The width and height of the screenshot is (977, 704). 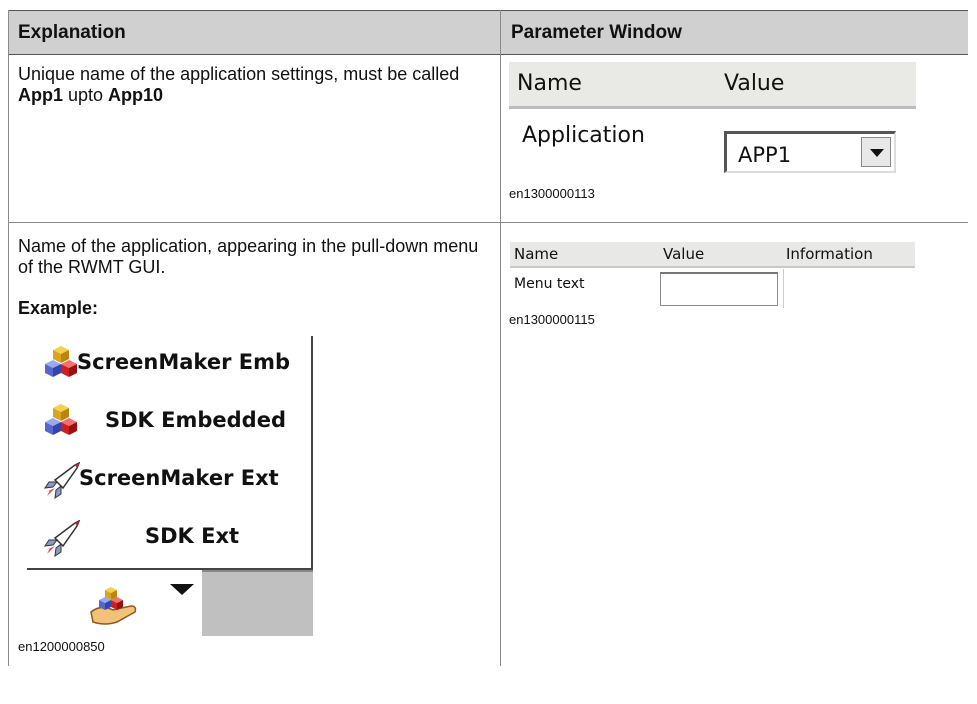 I want to click on menu-item-label: SDK Ext, so click(x=192, y=536).